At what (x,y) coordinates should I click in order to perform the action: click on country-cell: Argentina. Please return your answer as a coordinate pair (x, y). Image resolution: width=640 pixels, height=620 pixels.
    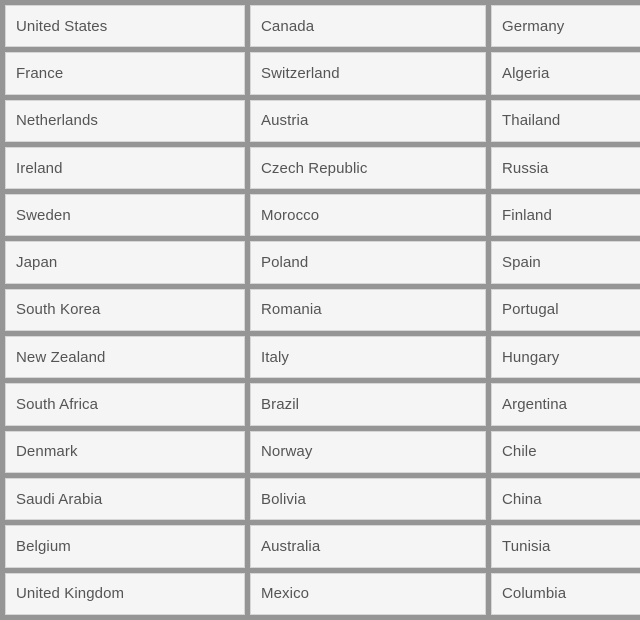
    Looking at the image, I should click on (565, 404).